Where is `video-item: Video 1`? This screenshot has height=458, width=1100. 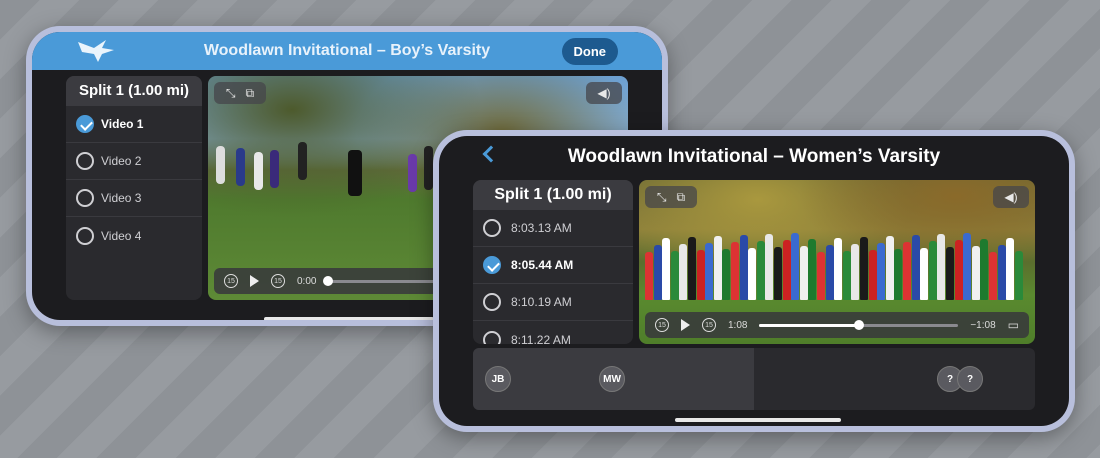
video-item: Video 1 is located at coordinates (134, 124).